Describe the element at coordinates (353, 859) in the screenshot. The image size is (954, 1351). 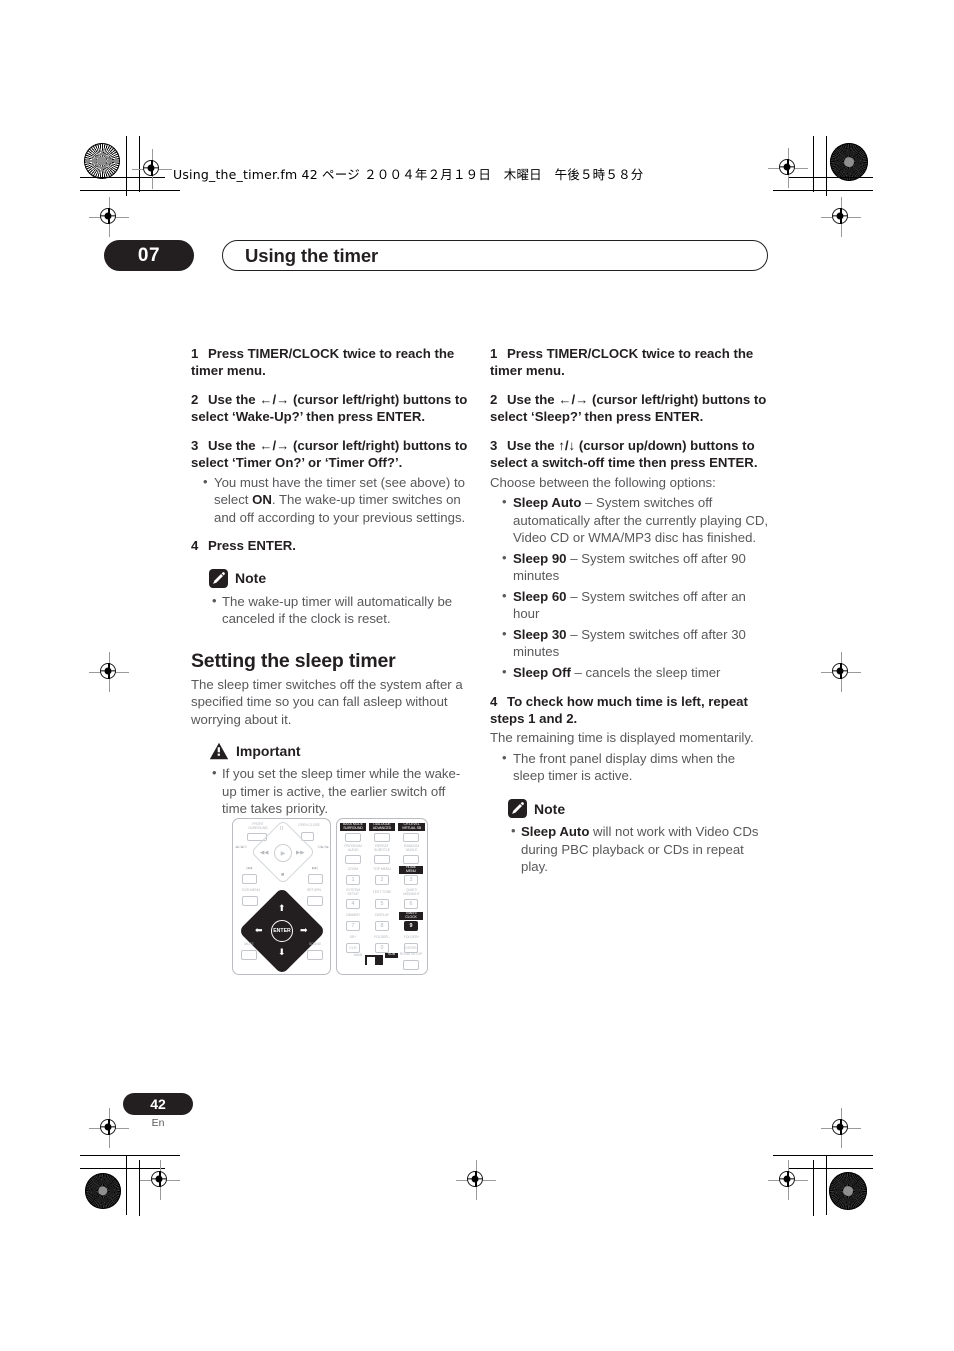
I see `remote-button-program-audio` at that location.